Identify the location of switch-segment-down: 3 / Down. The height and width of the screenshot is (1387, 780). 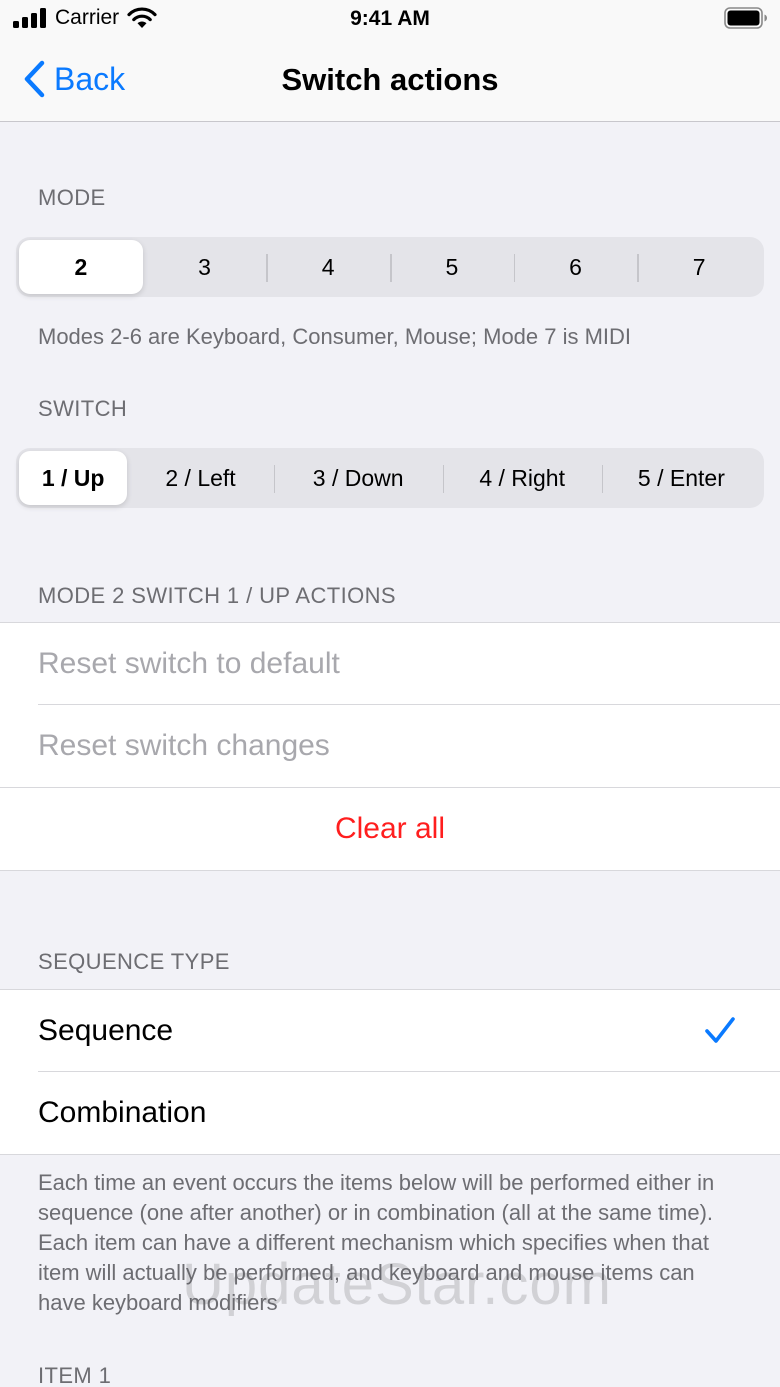
(358, 478).